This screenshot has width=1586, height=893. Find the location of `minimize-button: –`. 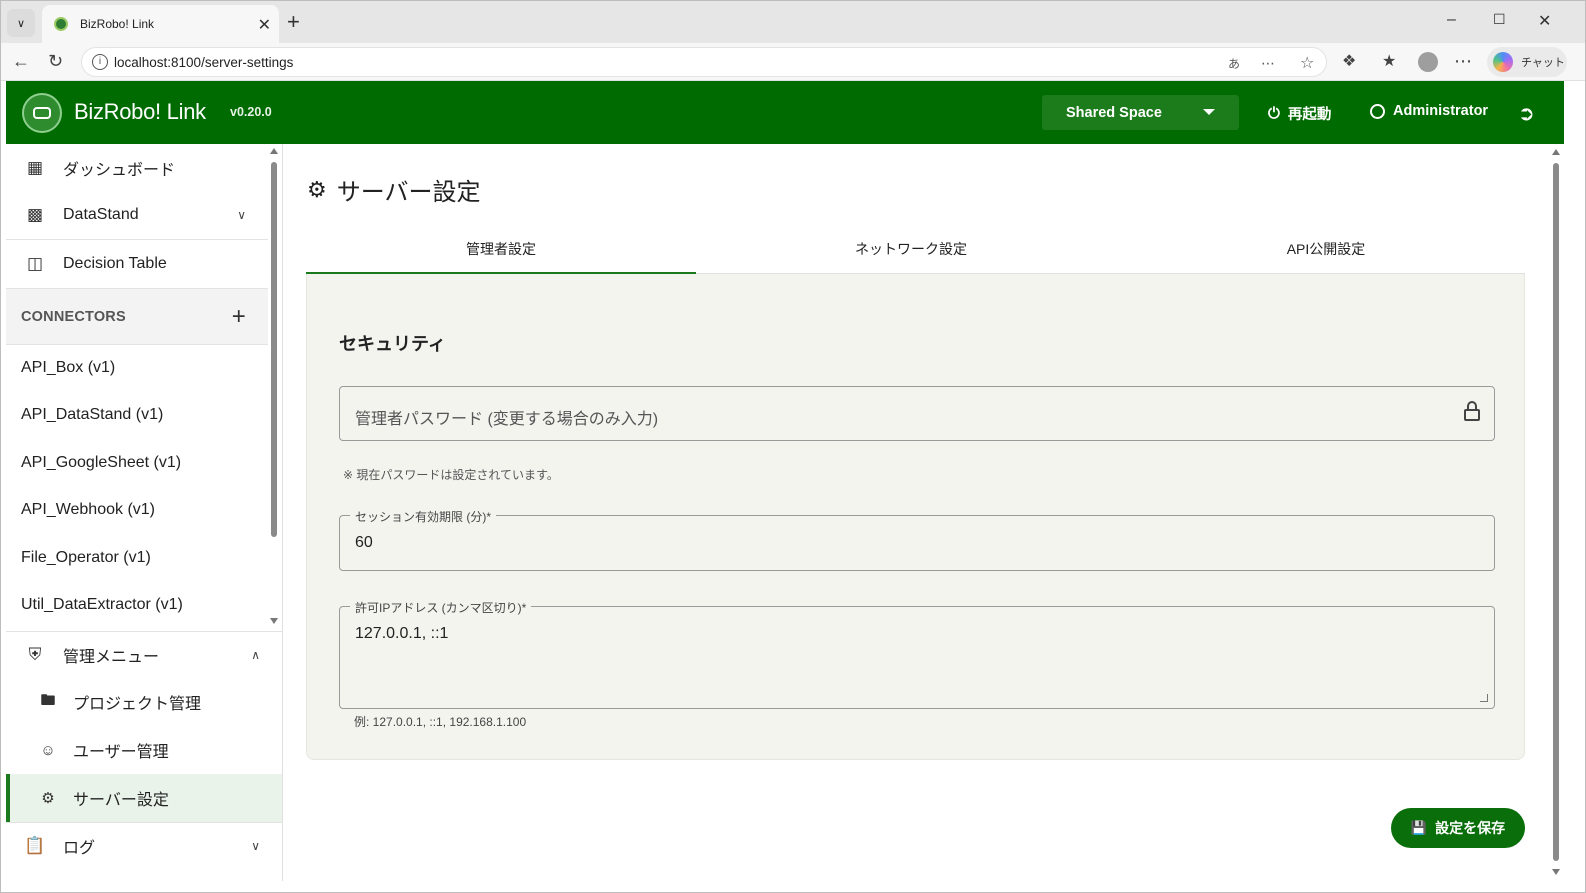

minimize-button: – is located at coordinates (1451, 20).